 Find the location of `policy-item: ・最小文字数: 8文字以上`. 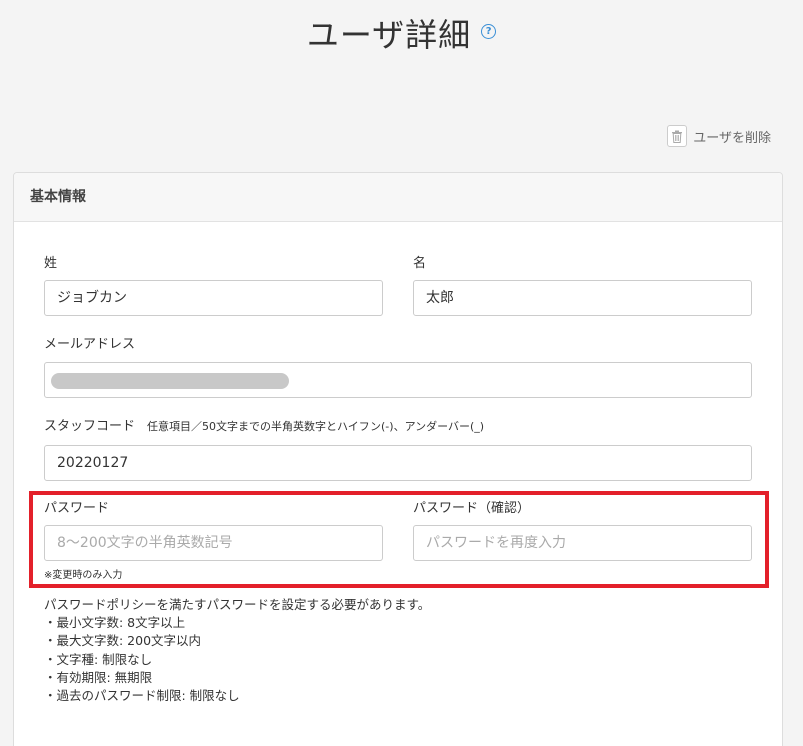

policy-item: ・最小文字数: 8文字以上 is located at coordinates (115, 623).